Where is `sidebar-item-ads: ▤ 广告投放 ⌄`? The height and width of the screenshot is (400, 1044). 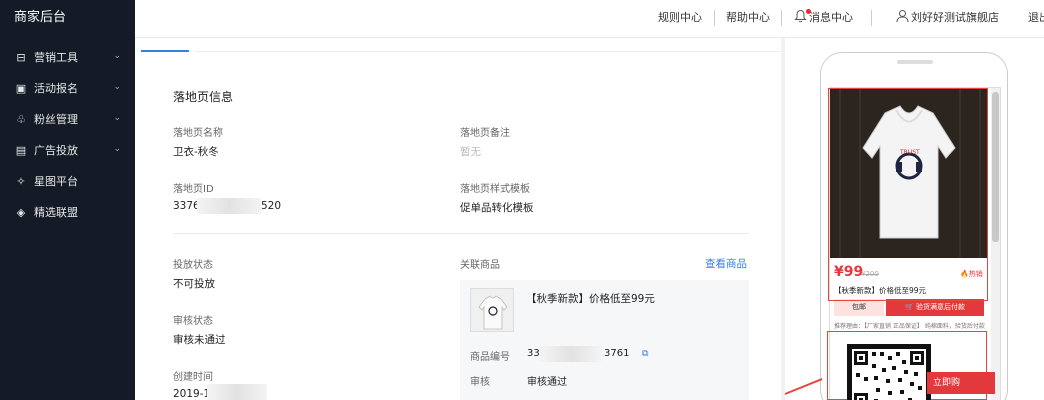
sidebar-item-ads: ▤ 广告投放 ⌄ is located at coordinates (67, 150).